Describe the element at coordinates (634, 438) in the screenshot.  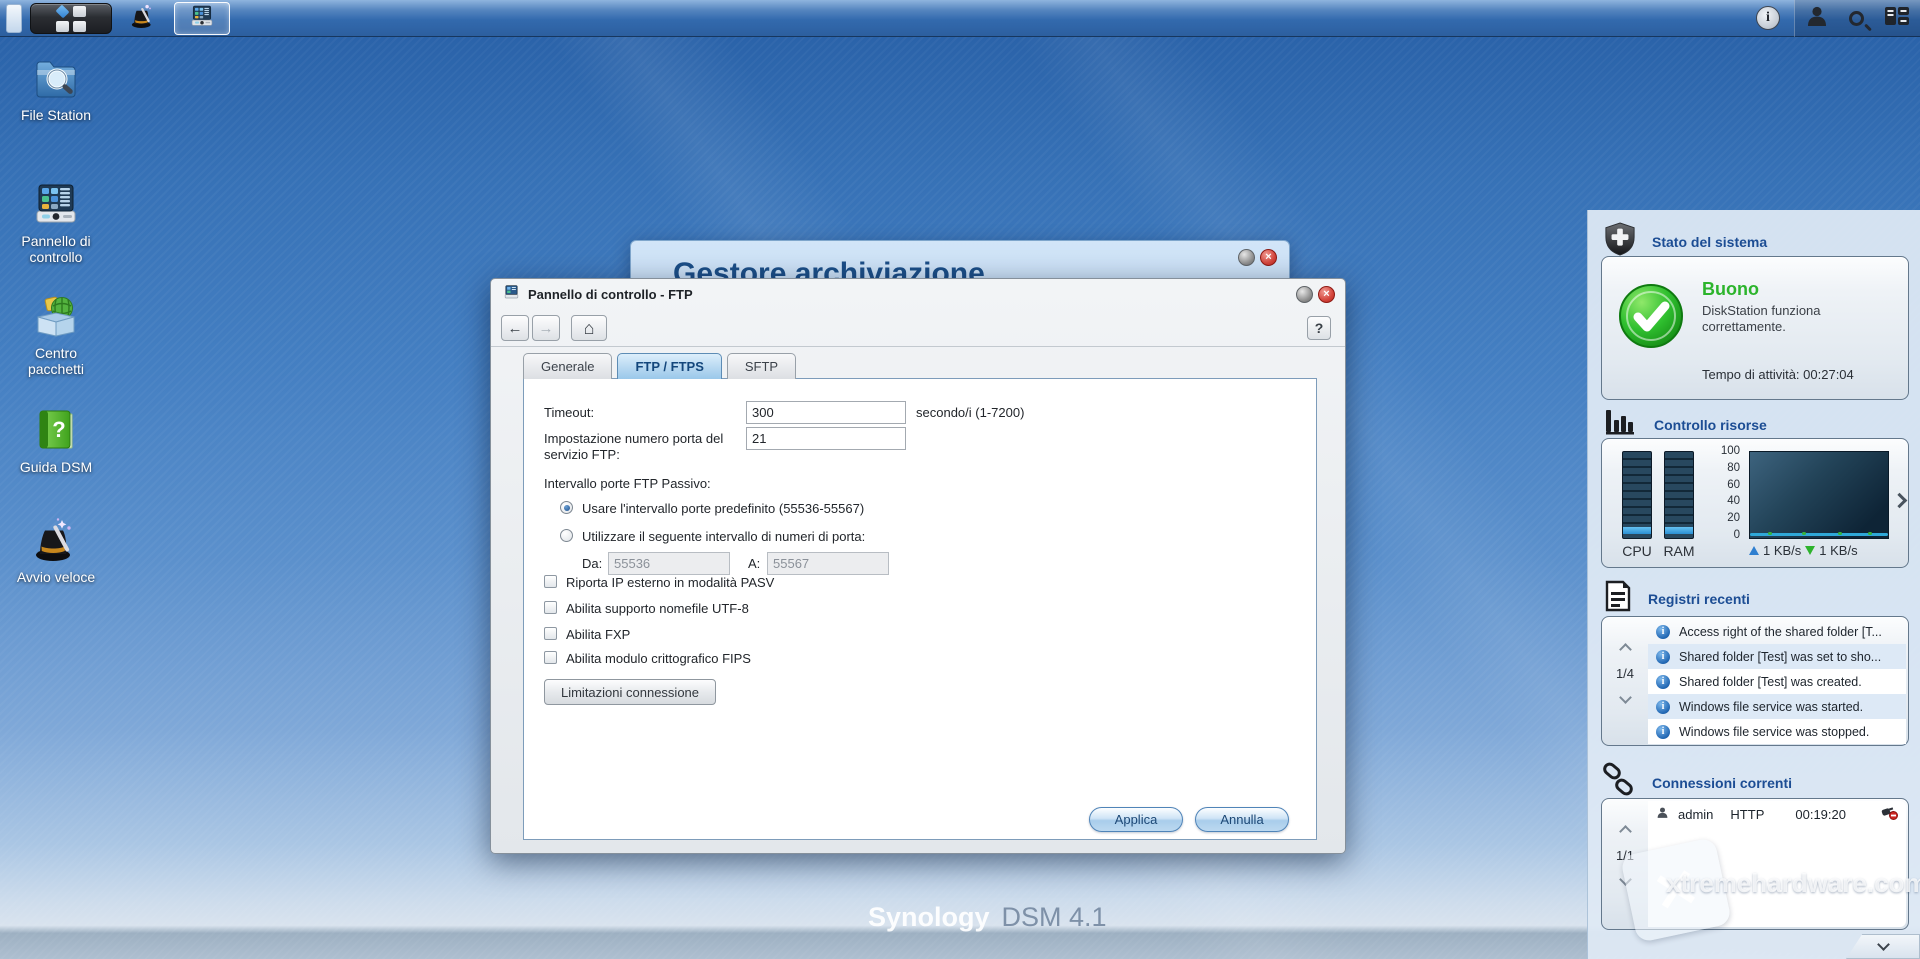
I see `port-label-line1: Impostazione numero porta del` at that location.